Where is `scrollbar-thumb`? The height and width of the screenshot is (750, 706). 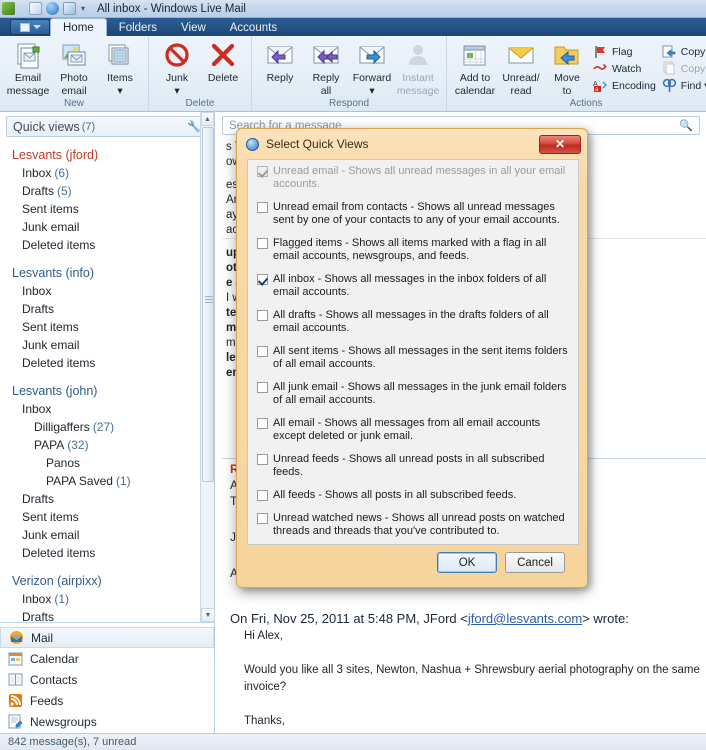 scrollbar-thumb is located at coordinates (208, 304).